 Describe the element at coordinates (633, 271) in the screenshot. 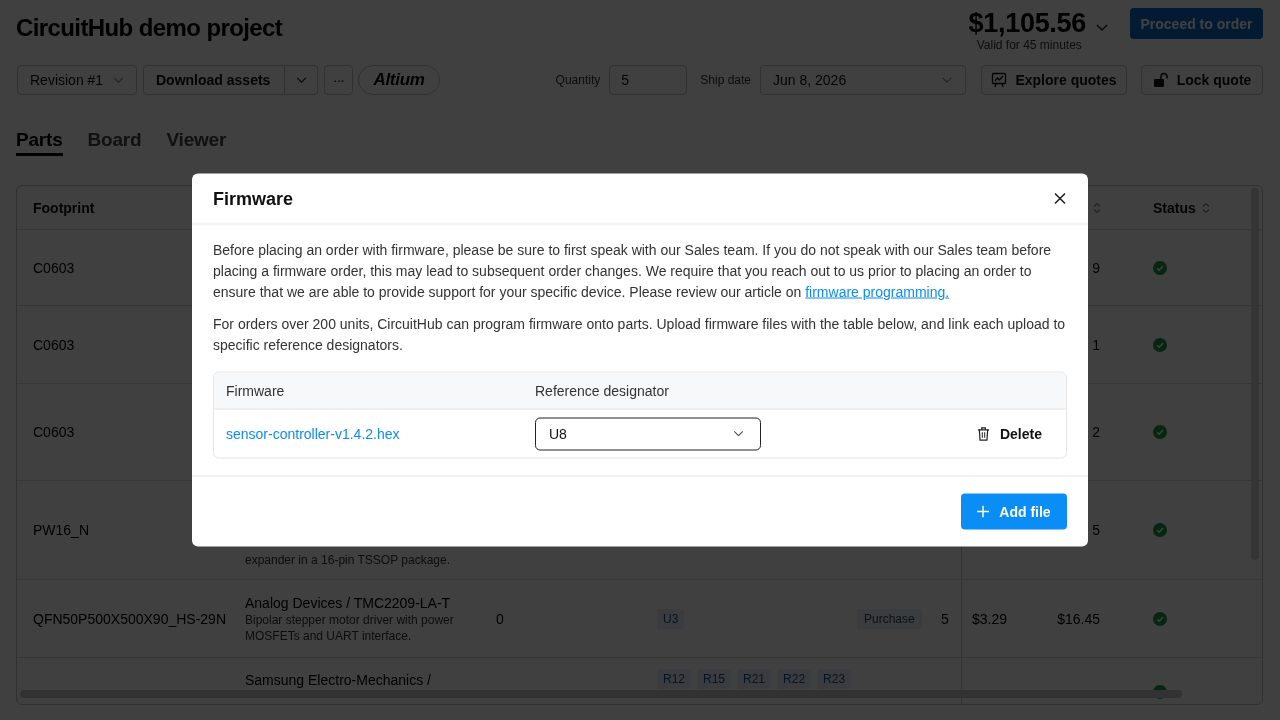

I see `dialog-paragraph: Before placing an order with firmware, please be sure to first speak with our Sales team. If you do not speak with our Sales team before placing a firmware order, this may lead to subsequent order changes. We require that you reach out to us prior to placing an order to ensure that we are able to provide support for your specific device. Please review our article on firmware programming.` at that location.